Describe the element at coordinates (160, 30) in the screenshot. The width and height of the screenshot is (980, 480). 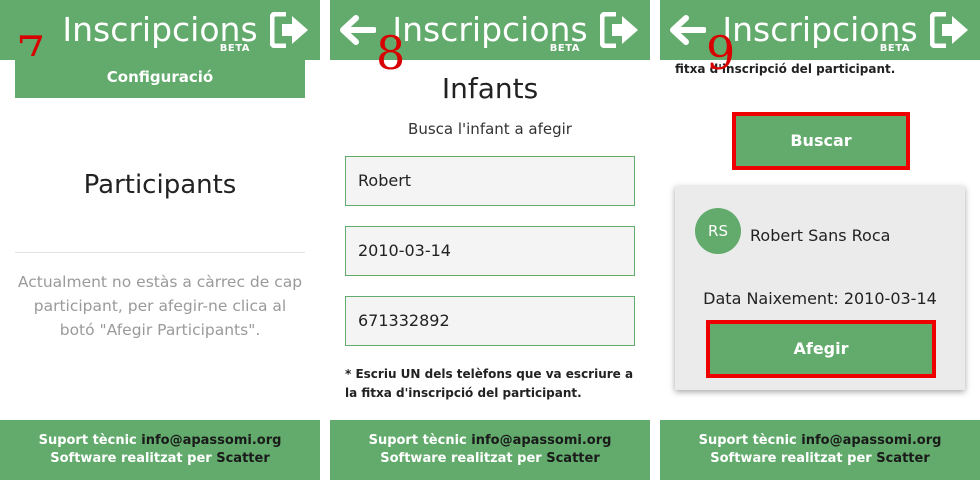
I see `app-header: Inscripcions BETA` at that location.